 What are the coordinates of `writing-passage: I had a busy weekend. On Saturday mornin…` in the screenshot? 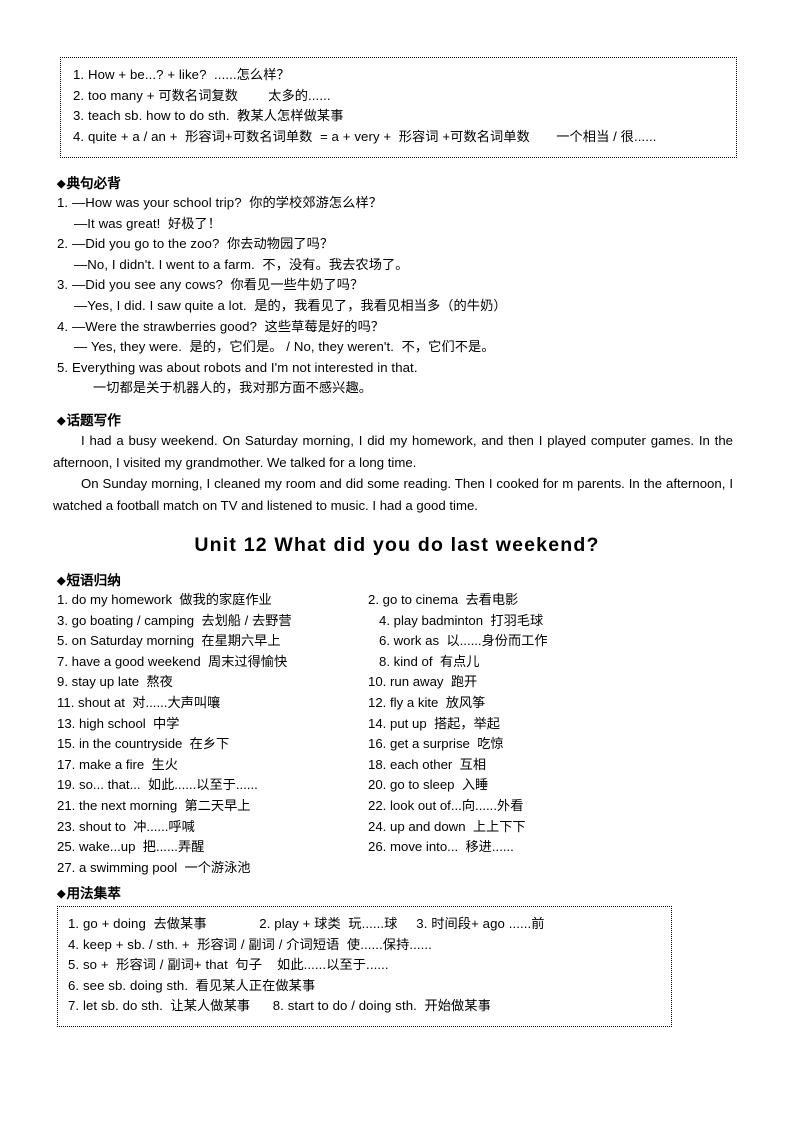 It's located at (393, 473).